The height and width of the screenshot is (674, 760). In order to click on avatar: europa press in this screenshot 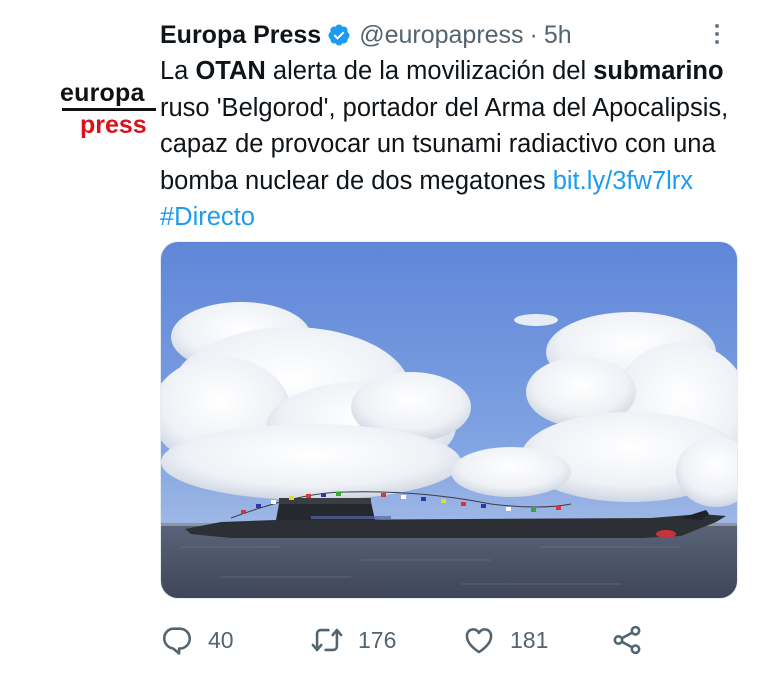, I will do `click(91, 84)`.